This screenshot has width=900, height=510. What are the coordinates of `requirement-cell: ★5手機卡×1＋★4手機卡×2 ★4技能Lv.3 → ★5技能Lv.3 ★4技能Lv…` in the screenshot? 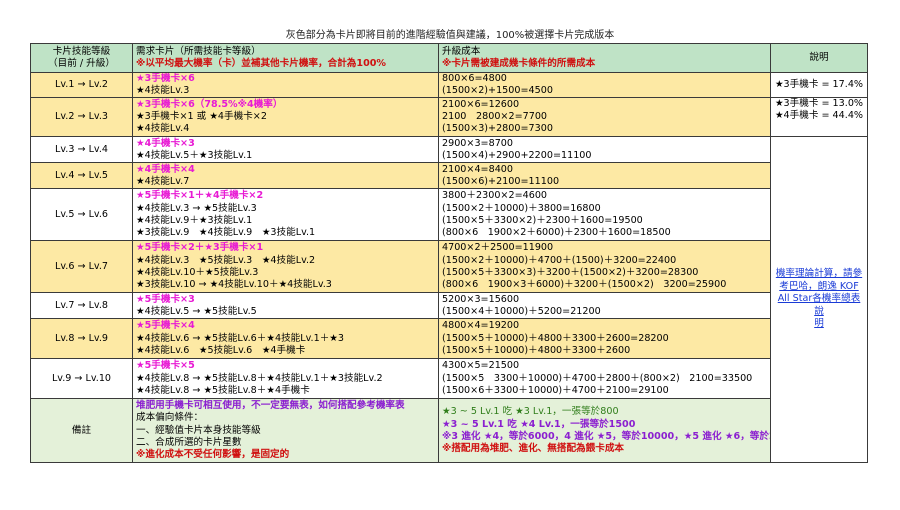 It's located at (285, 215).